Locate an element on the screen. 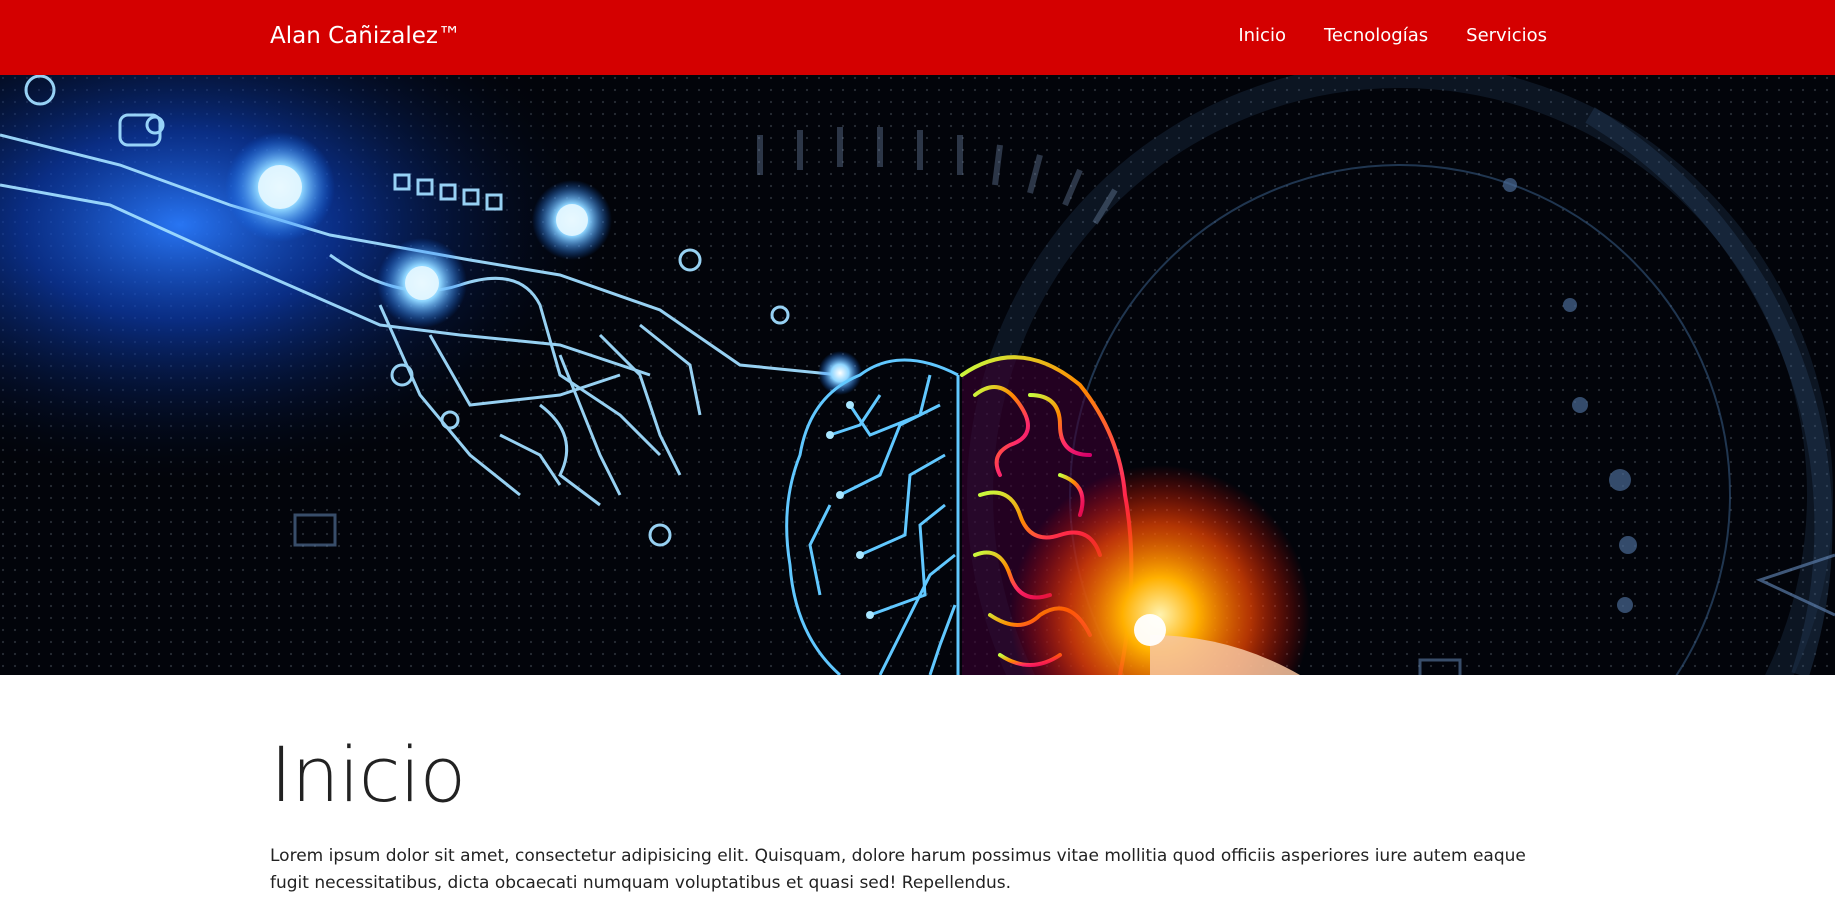  page-title: Inicio is located at coordinates (368, 774).